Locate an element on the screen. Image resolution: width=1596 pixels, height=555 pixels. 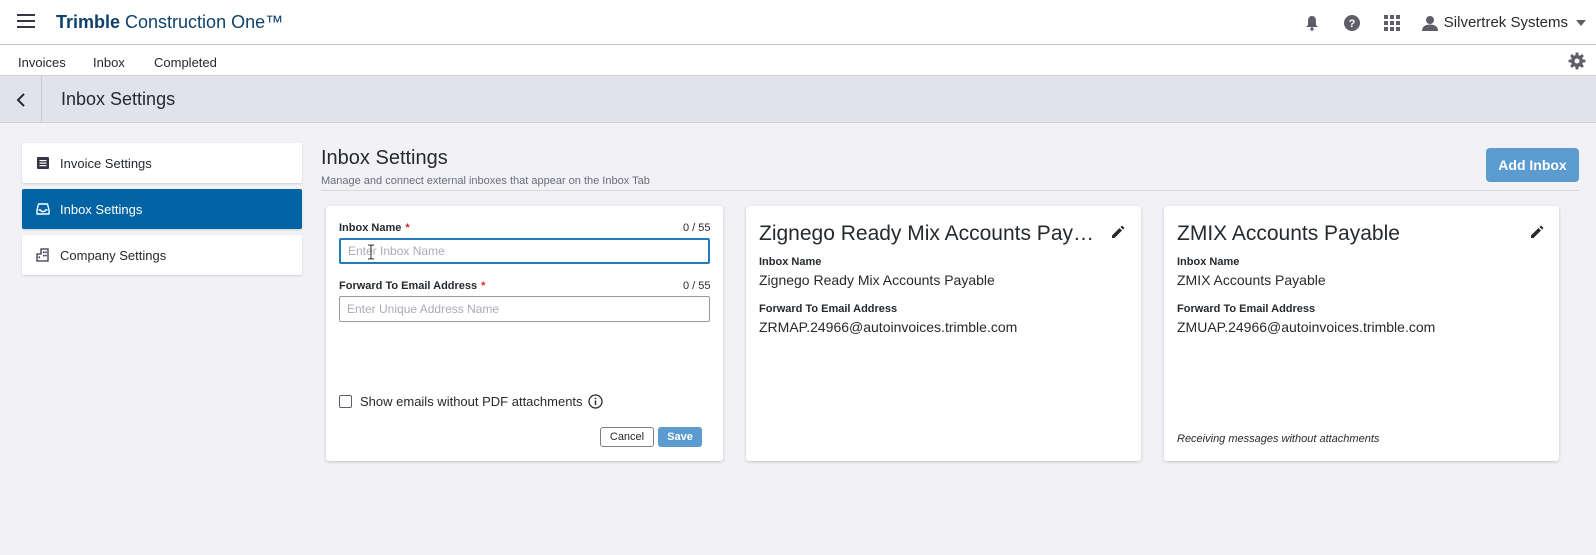
chevron-left-icon is located at coordinates (20, 99).